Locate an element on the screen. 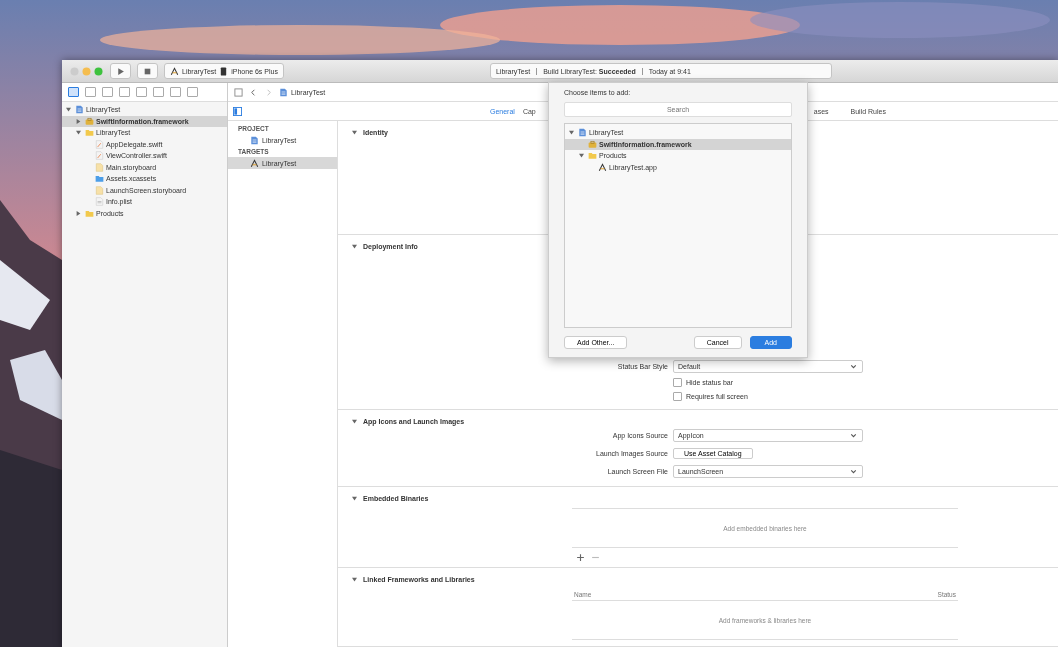 The width and height of the screenshot is (1058, 647). run-button is located at coordinates (120, 71).